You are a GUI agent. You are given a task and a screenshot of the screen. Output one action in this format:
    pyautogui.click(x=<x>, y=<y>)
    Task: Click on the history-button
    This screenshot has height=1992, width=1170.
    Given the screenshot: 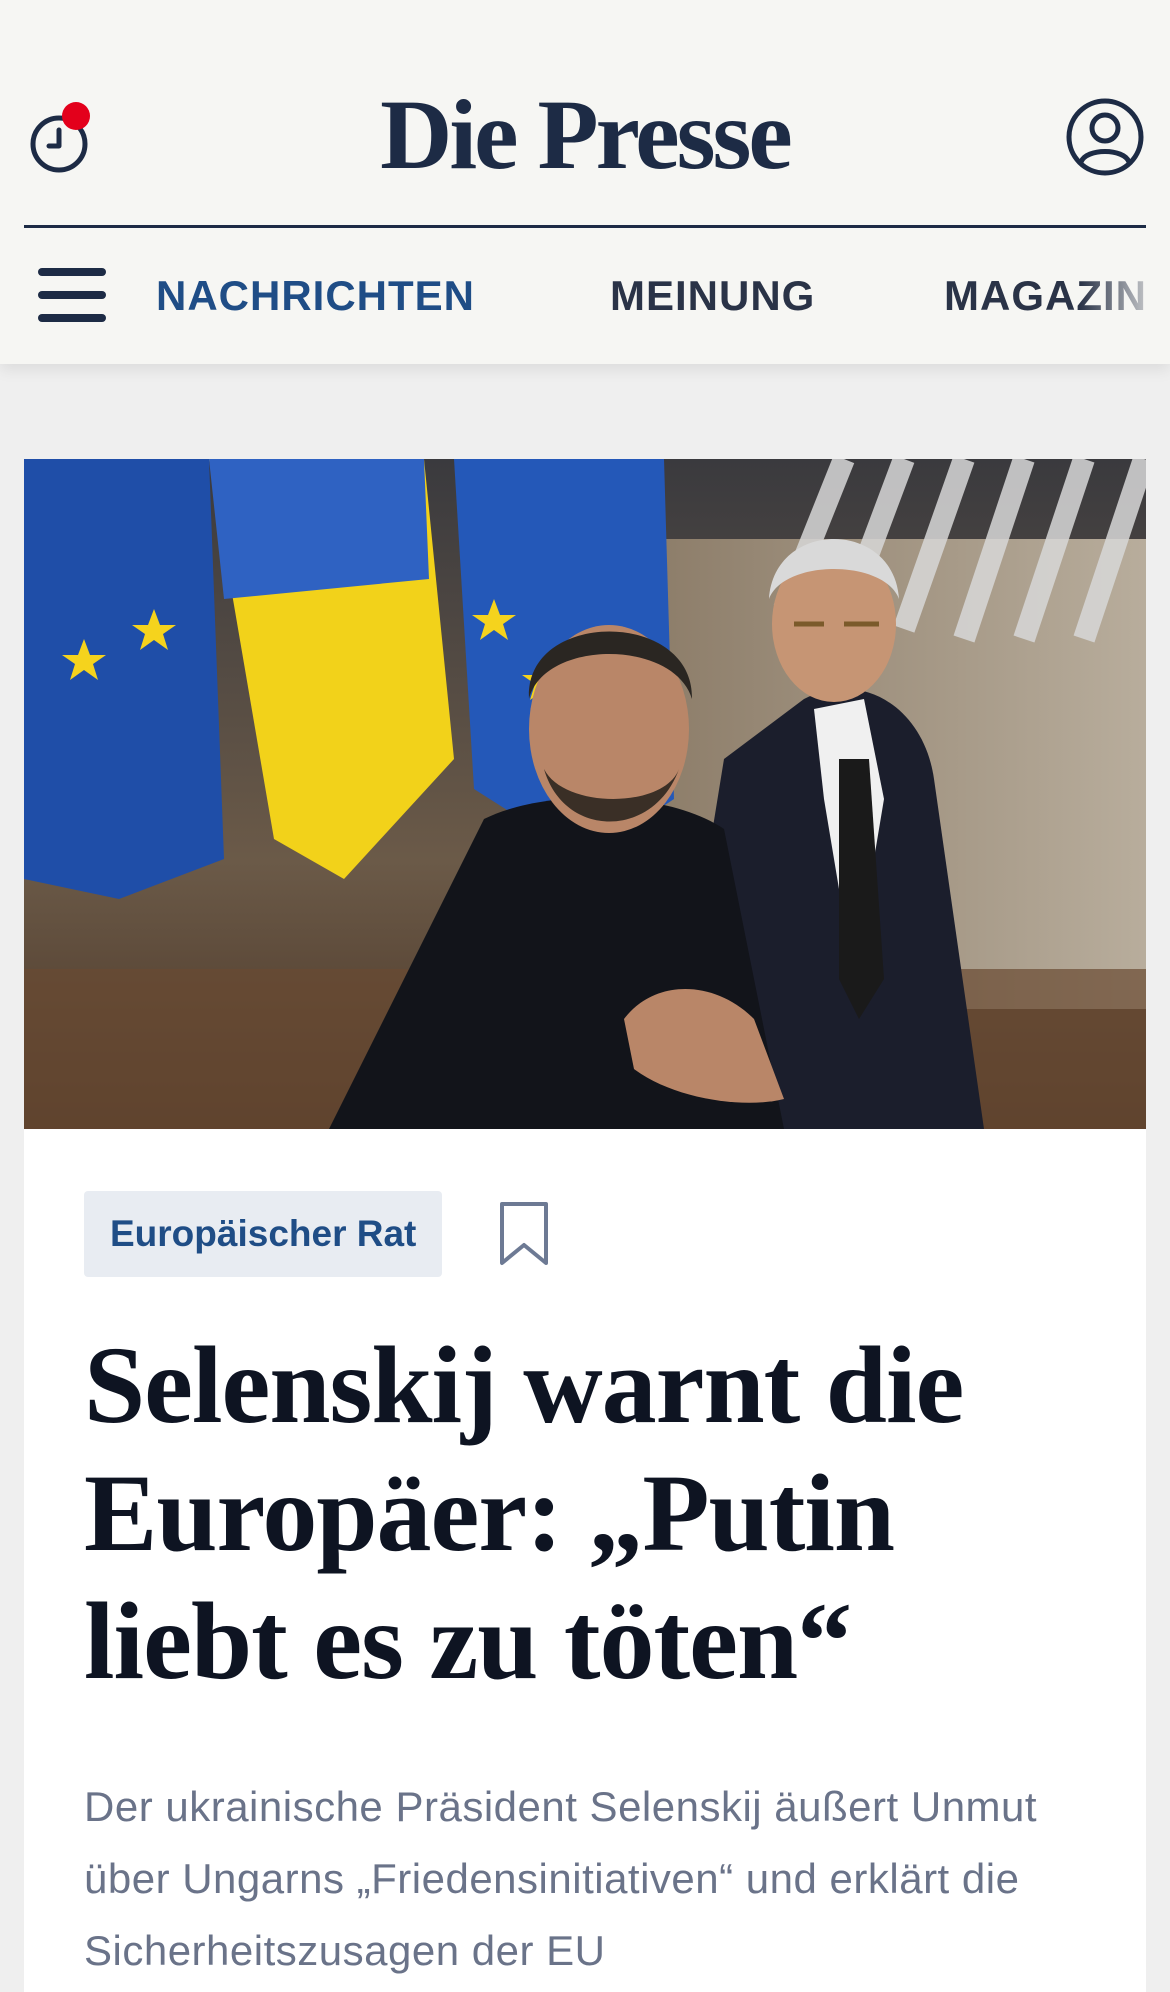 What is the action you would take?
    pyautogui.click(x=61, y=137)
    